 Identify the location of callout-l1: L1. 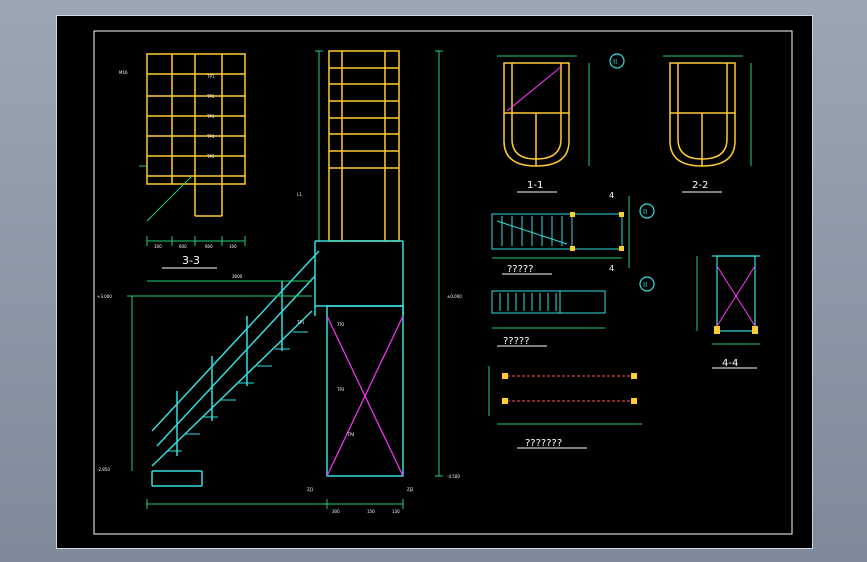
(299, 194).